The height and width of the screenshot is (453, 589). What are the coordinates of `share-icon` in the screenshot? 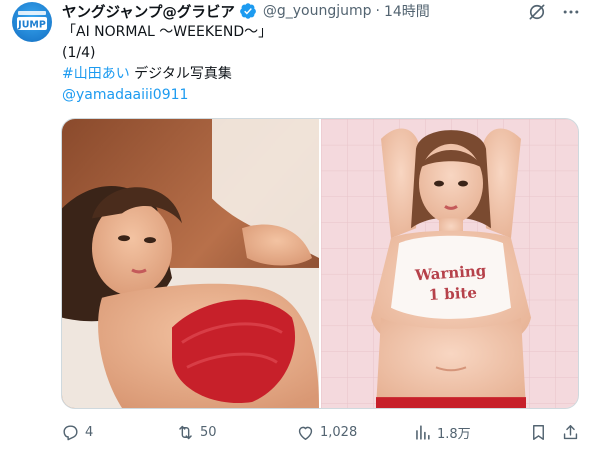 It's located at (570, 431).